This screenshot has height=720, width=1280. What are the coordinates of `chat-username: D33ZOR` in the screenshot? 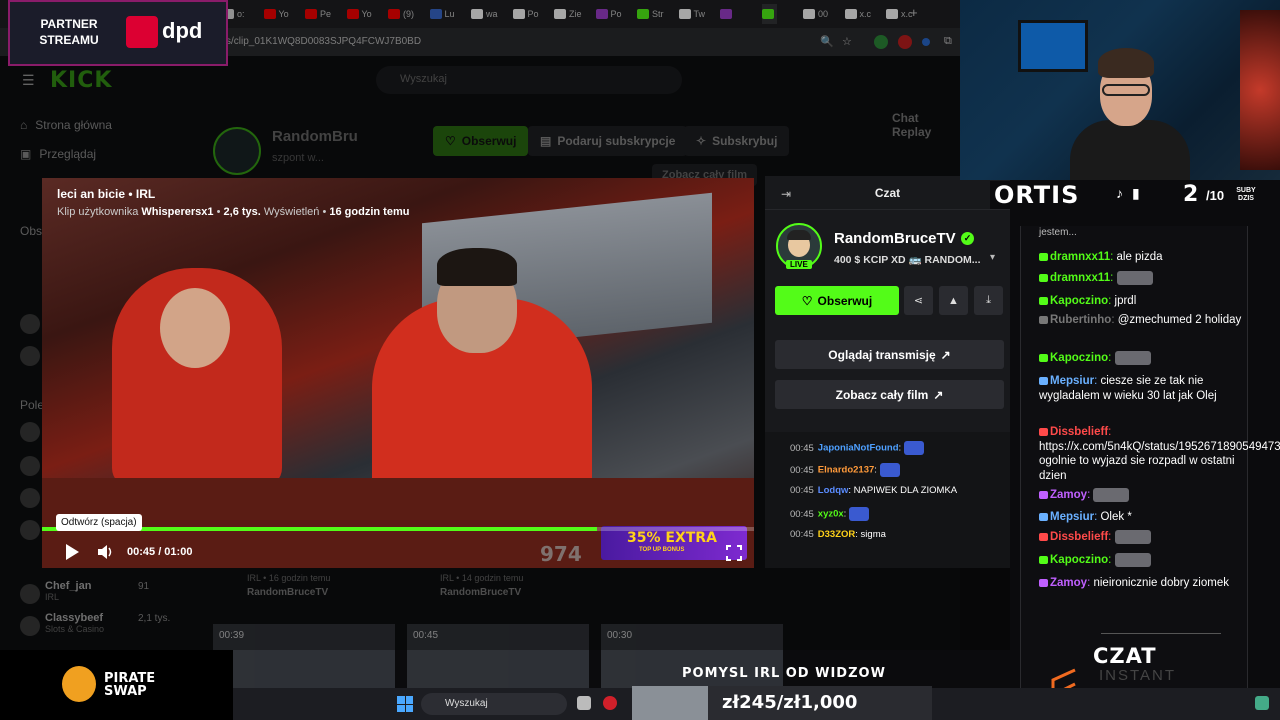 It's located at (836, 534).